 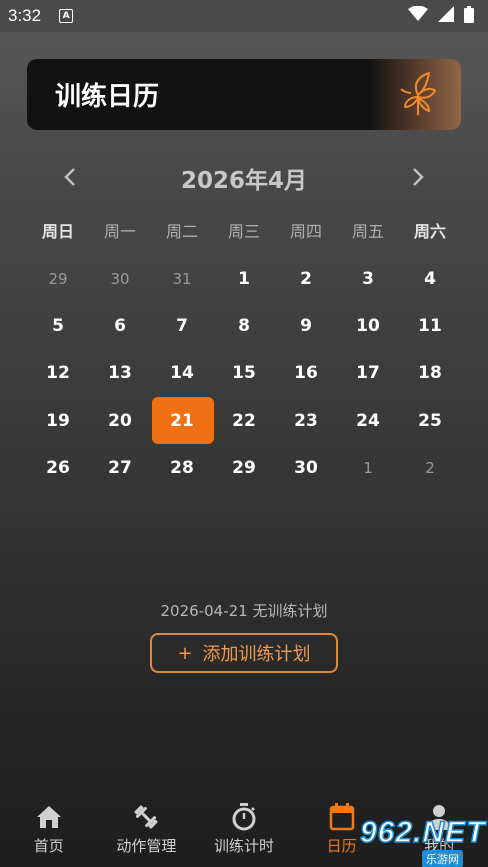 What do you see at coordinates (306, 373) in the screenshot?
I see `calendar-day: 16` at bounding box center [306, 373].